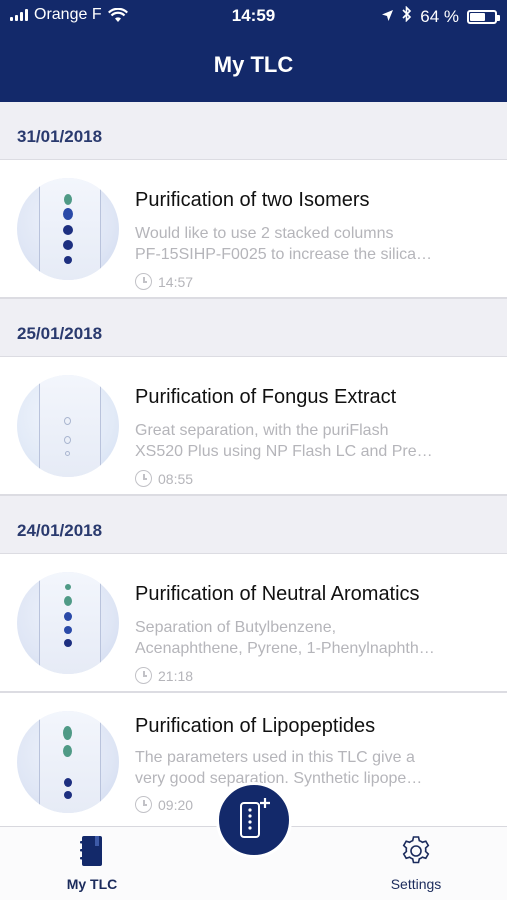  What do you see at coordinates (407, 16) in the screenshot?
I see `bluetooth-icon` at bounding box center [407, 16].